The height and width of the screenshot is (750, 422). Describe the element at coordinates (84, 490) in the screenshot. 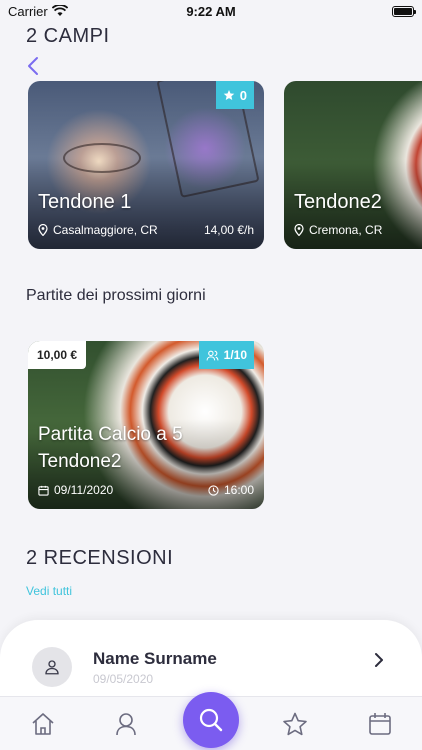

I see `match-date-label: 09/11/2020` at that location.